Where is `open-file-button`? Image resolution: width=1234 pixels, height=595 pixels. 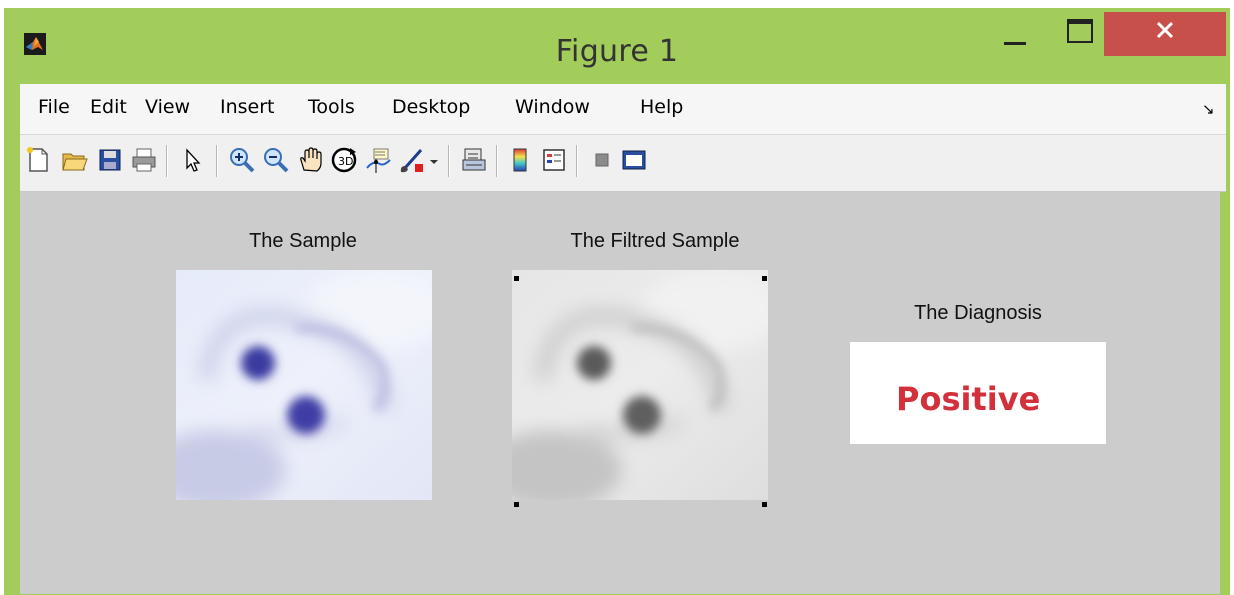
open-file-button is located at coordinates (74, 160).